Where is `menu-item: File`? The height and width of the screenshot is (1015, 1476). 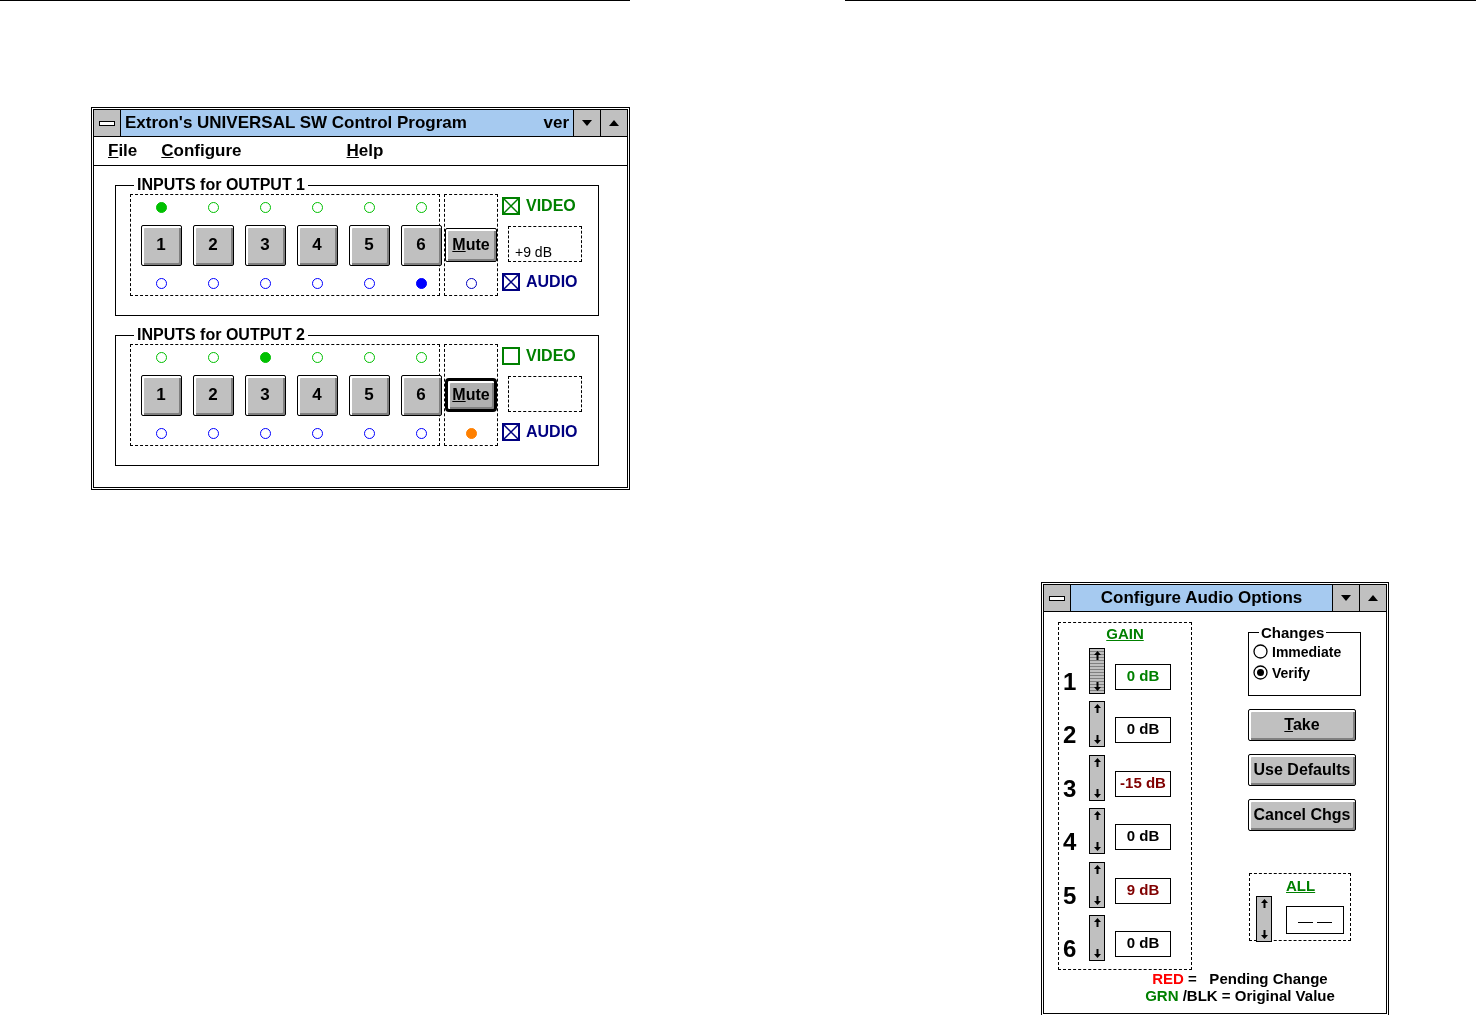
menu-item: File is located at coordinates (123, 151).